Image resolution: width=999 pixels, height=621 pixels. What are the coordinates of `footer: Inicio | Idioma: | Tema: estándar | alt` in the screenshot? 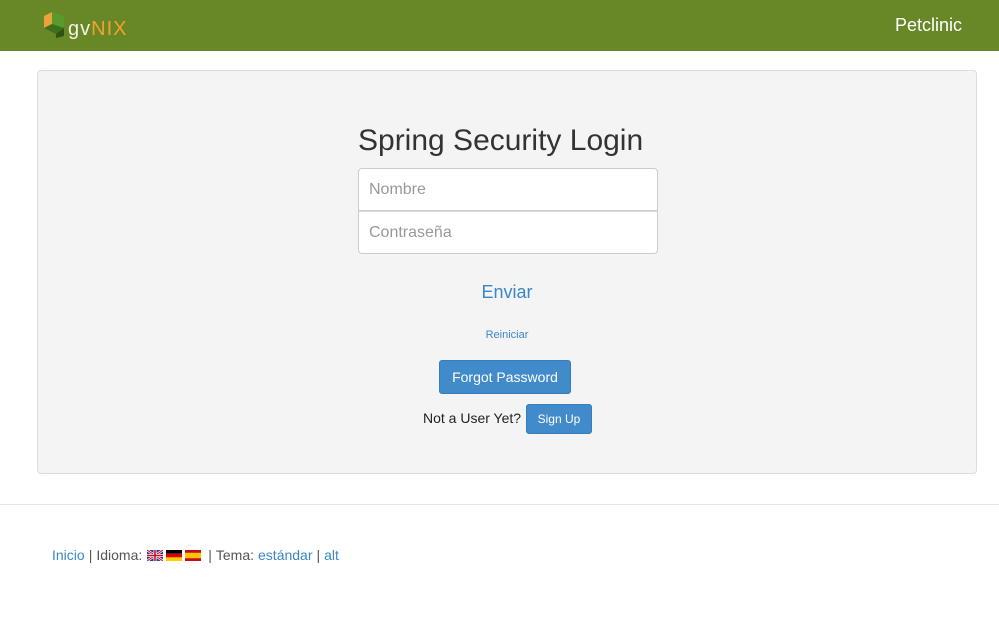 It's located at (195, 555).